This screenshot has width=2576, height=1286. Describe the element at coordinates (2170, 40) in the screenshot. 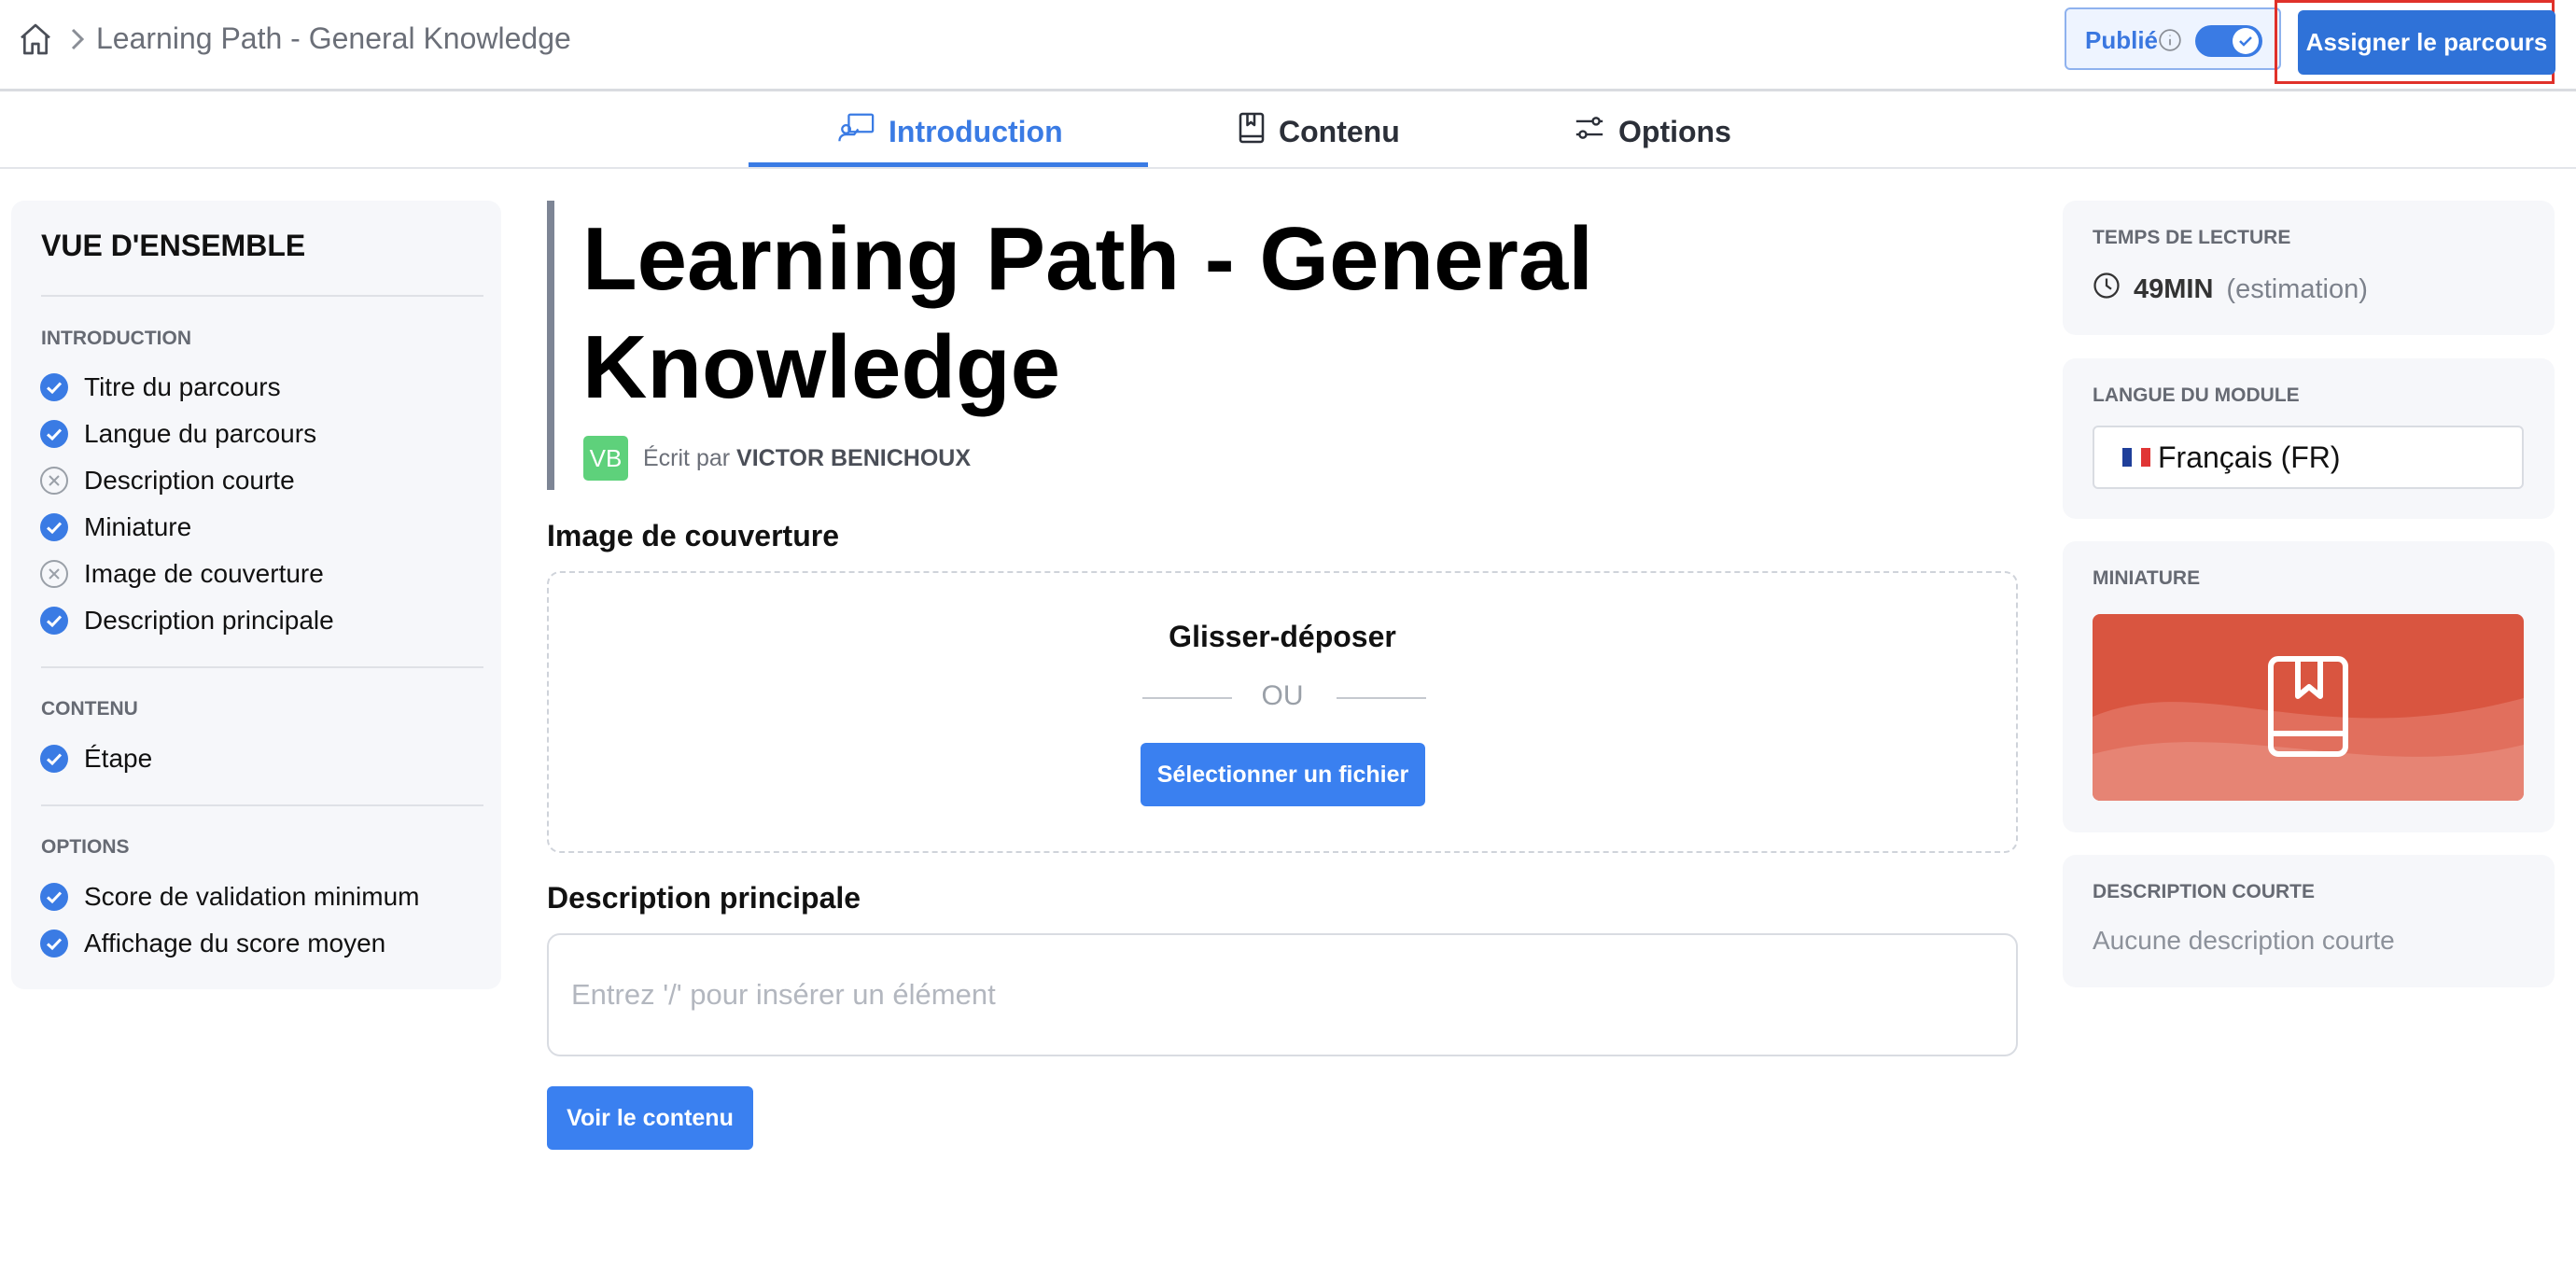

I see `info-icon` at that location.